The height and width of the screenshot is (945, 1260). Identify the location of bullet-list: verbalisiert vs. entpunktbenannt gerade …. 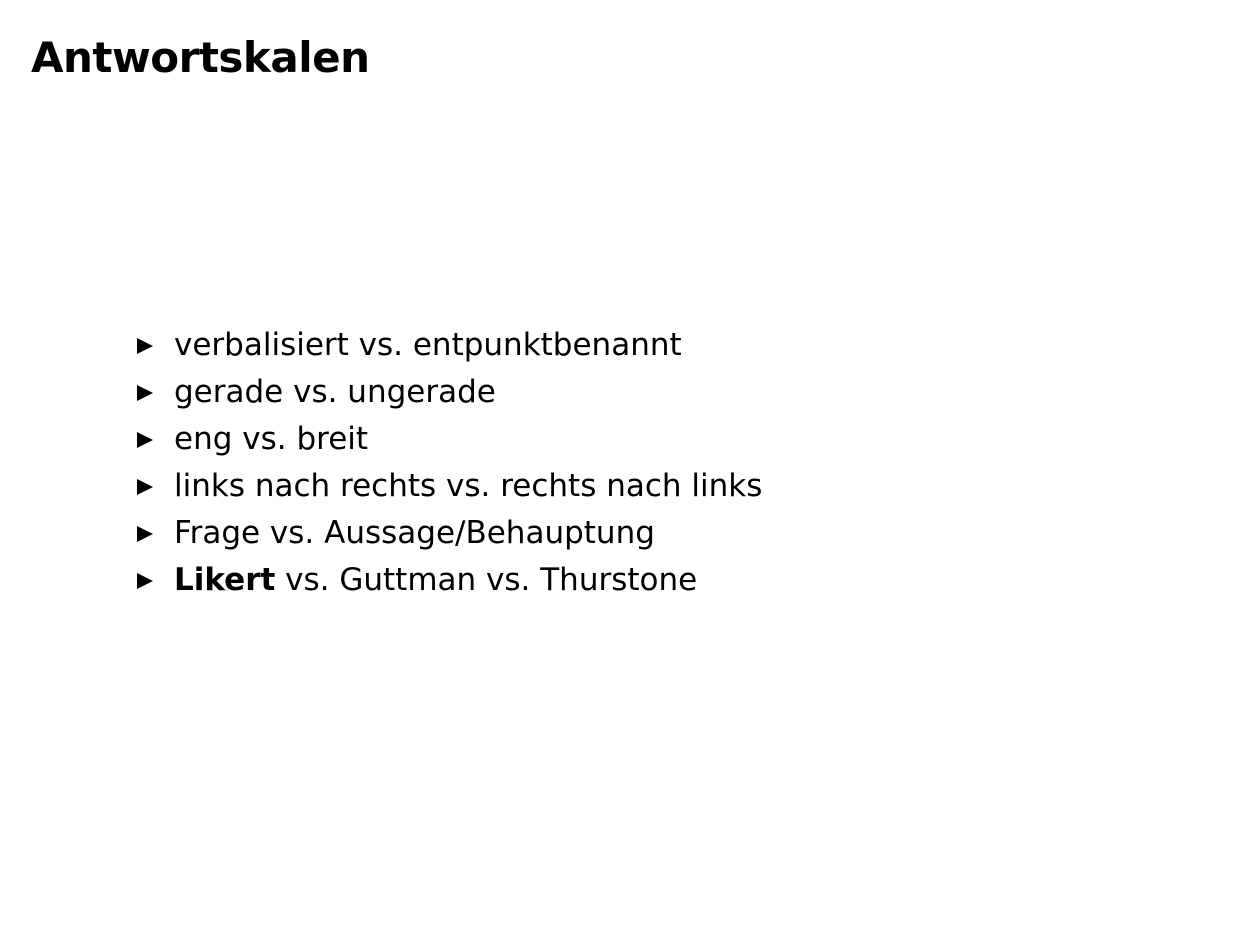
(449, 463).